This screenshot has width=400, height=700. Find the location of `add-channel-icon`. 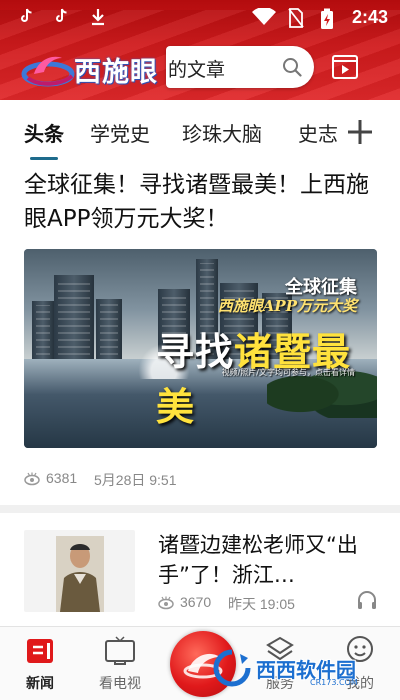

add-channel-icon is located at coordinates (360, 132).